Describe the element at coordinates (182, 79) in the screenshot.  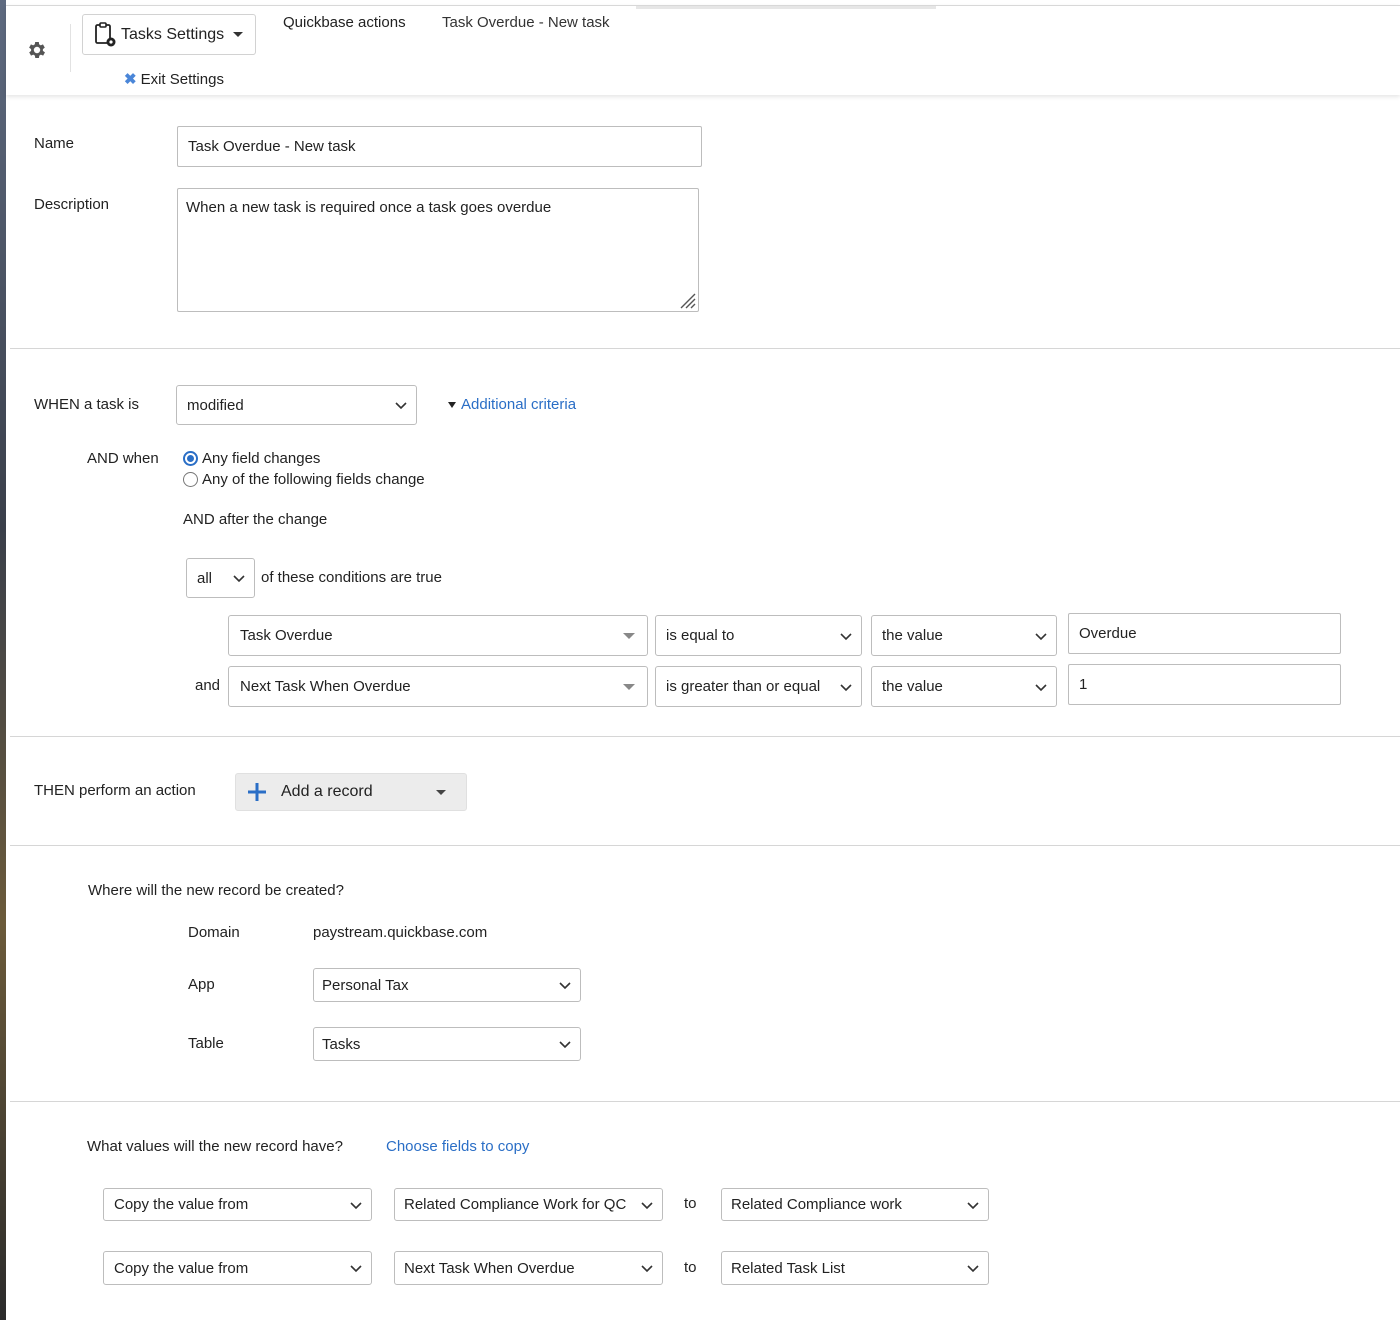
I see `exit-settings-label: Exit Settings` at that location.